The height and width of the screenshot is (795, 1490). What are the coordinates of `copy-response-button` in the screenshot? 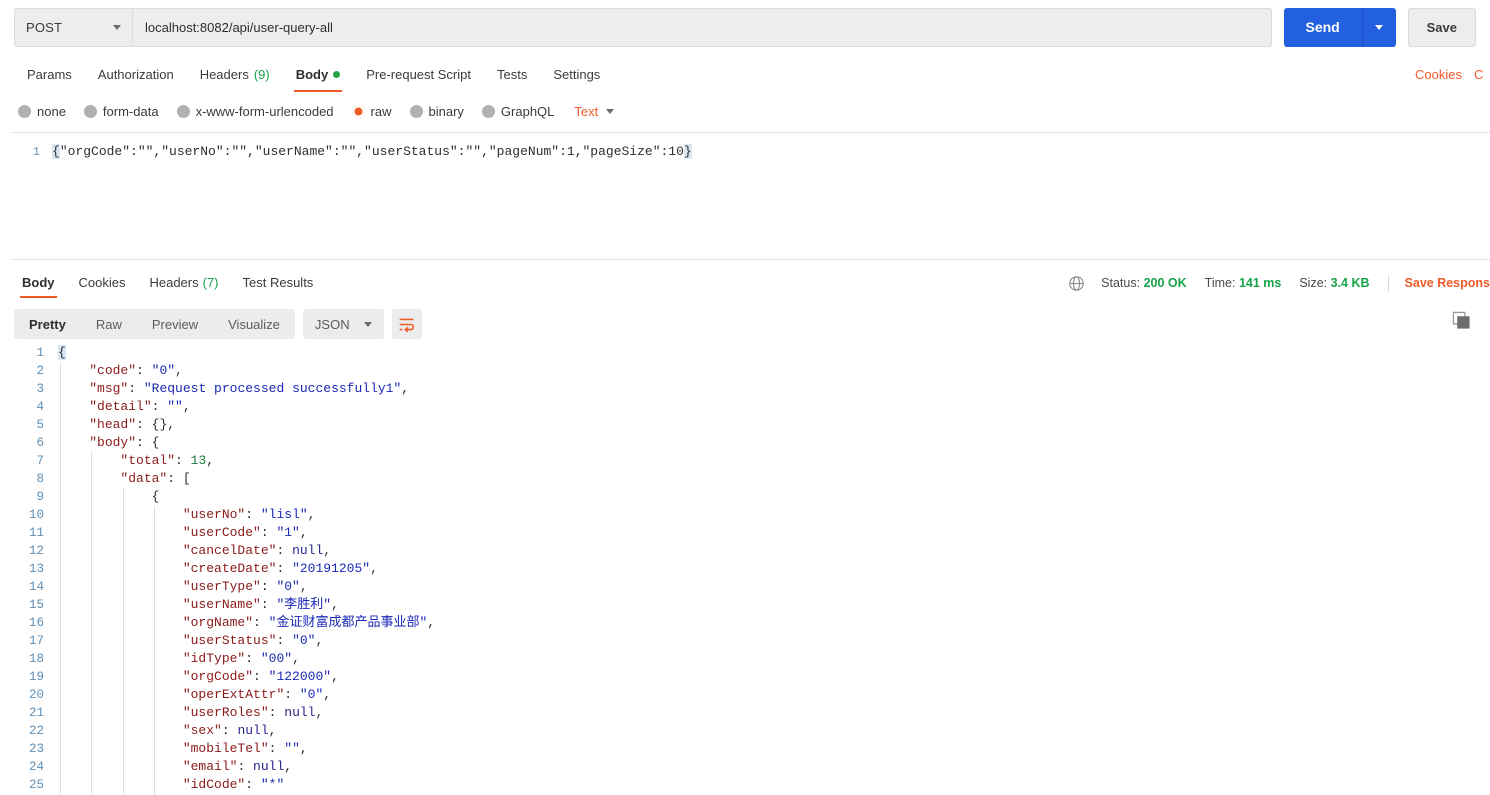 It's located at (1461, 320).